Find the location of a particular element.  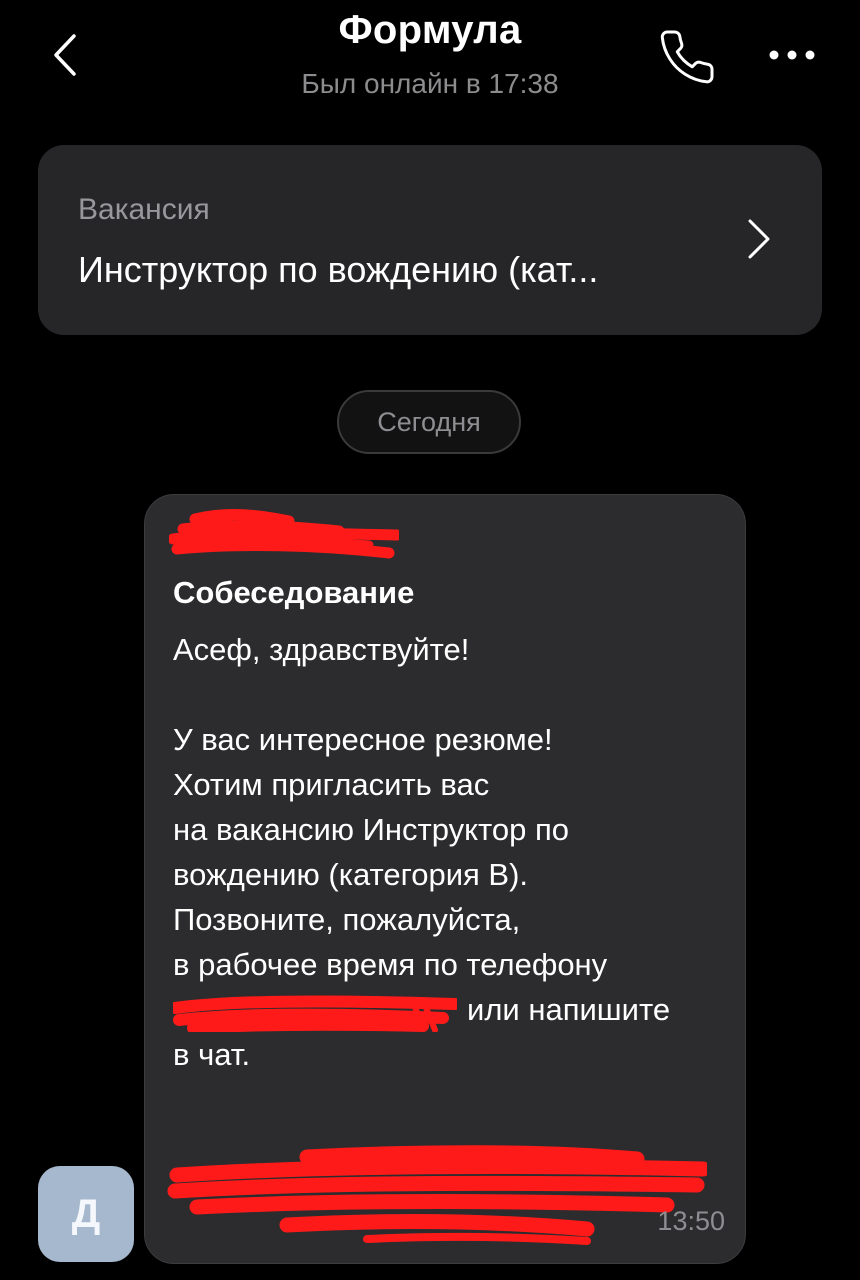

message-line: на вакансию Инструктор по is located at coordinates (371, 829).